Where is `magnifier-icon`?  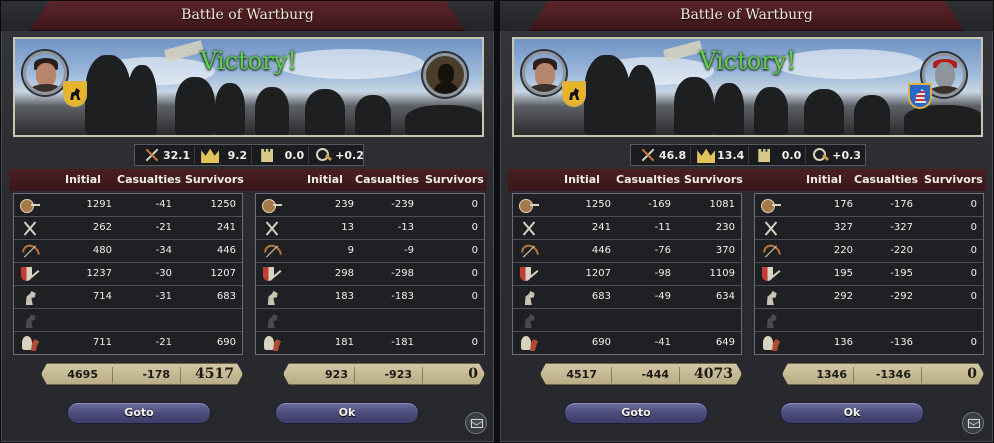 magnifier-icon is located at coordinates (324, 155).